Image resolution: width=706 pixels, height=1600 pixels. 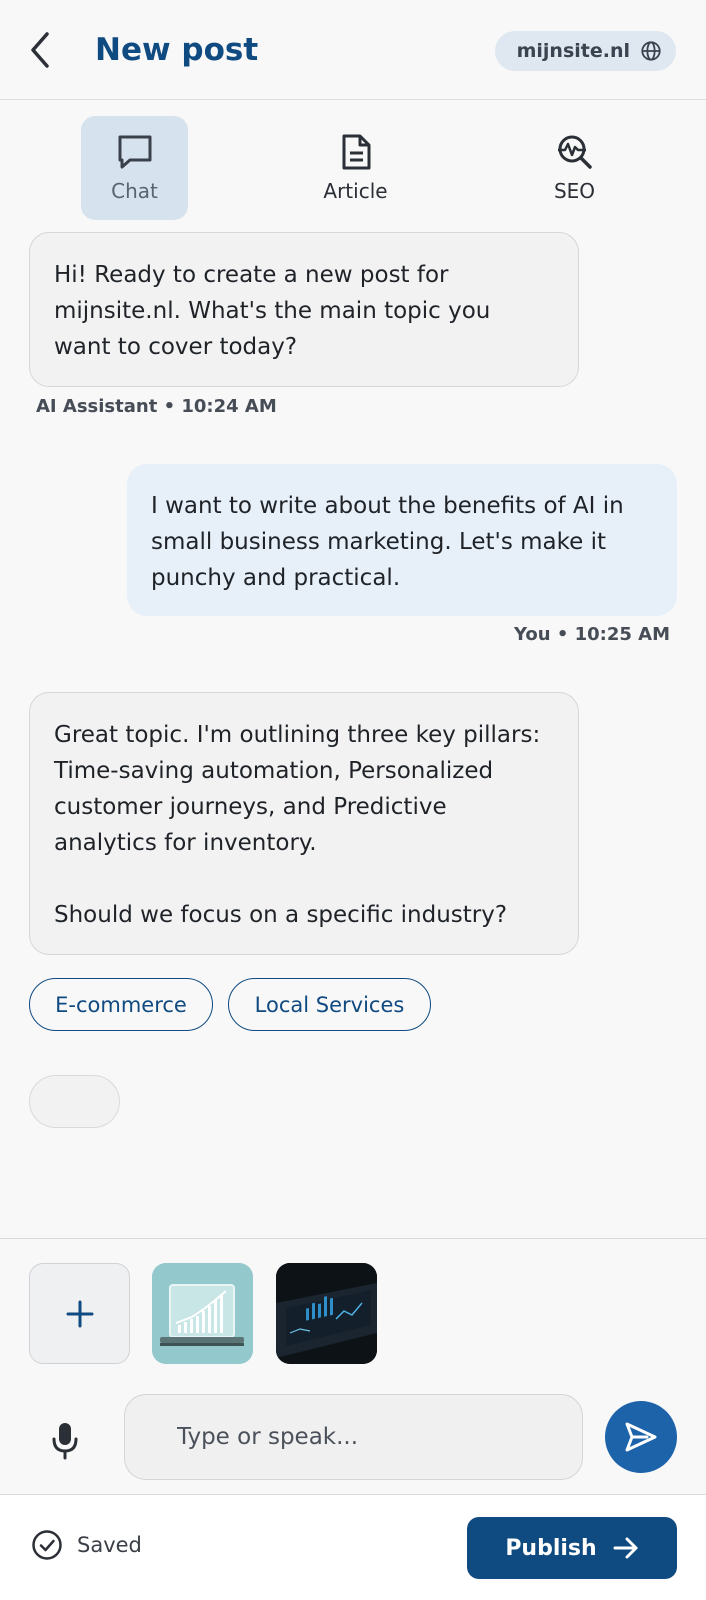 I want to click on tab-label: Chat, so click(x=134, y=191).